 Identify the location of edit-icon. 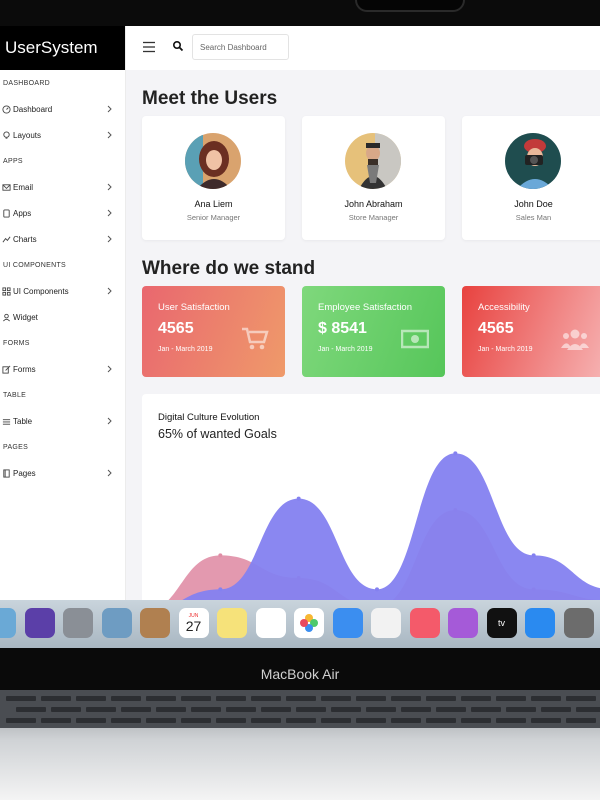
(6, 369).